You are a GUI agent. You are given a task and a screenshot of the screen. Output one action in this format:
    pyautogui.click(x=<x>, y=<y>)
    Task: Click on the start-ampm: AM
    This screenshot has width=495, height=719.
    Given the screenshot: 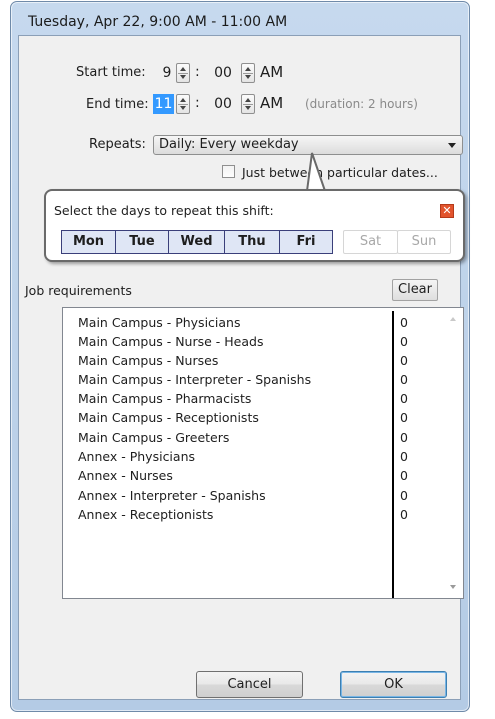 What is the action you would take?
    pyautogui.click(x=271, y=72)
    